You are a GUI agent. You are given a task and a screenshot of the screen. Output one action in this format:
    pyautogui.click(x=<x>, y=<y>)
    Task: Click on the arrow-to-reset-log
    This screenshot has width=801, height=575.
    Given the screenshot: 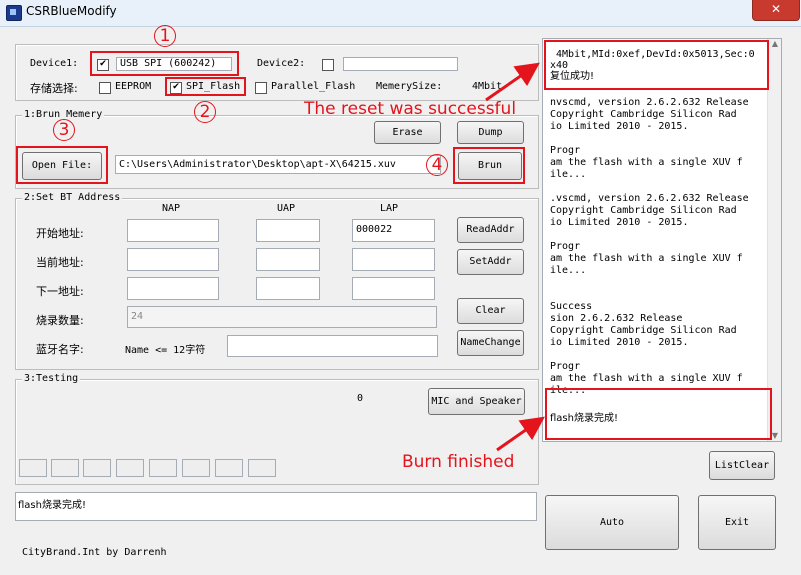 What is the action you would take?
    pyautogui.click(x=512, y=82)
    